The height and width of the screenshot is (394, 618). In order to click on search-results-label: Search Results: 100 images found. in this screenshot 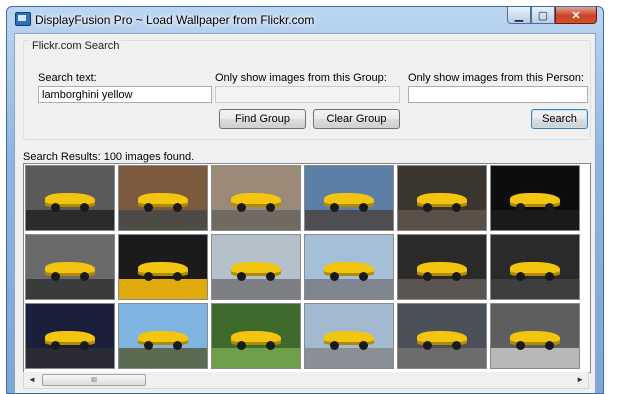, I will do `click(109, 157)`.